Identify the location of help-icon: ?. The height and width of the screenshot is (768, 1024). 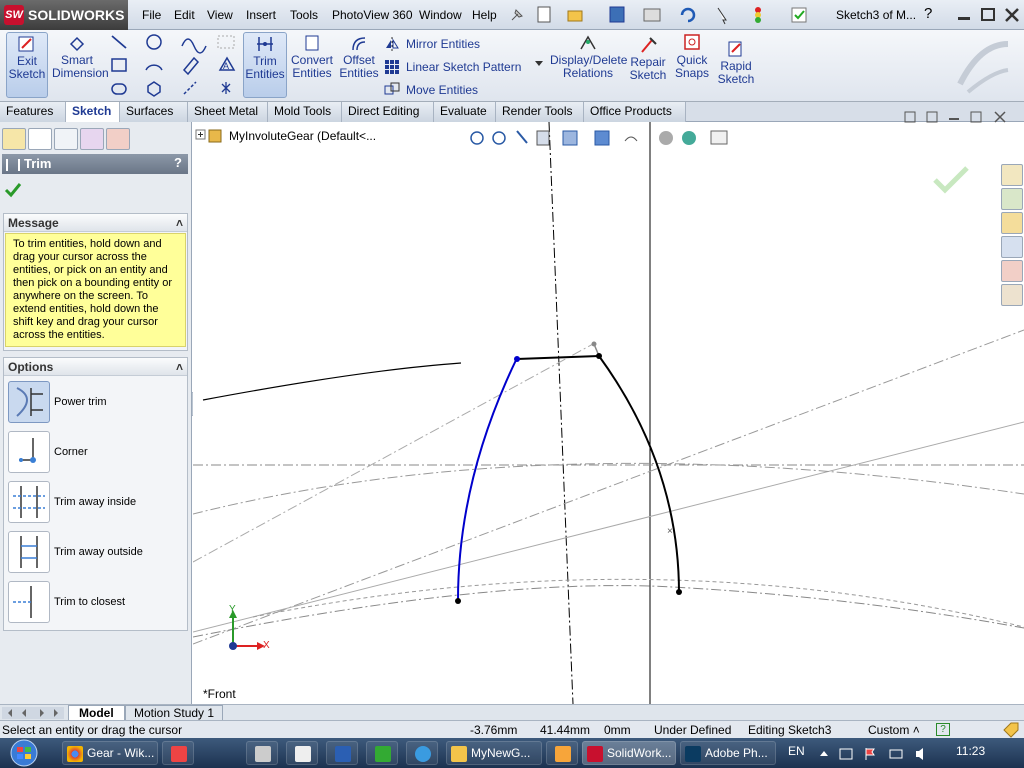
(178, 162).